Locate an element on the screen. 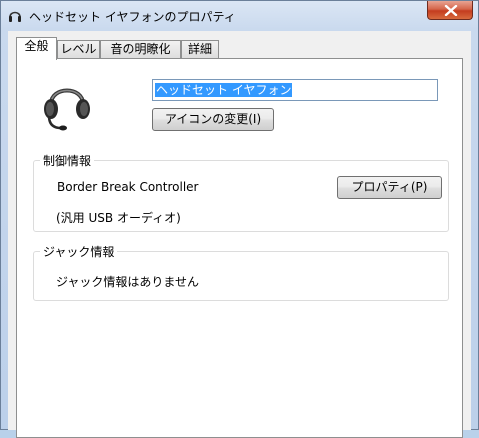 This screenshot has width=479, height=438. jack-info-group: ジャック情報 ジャック情報はありません is located at coordinates (241, 272).